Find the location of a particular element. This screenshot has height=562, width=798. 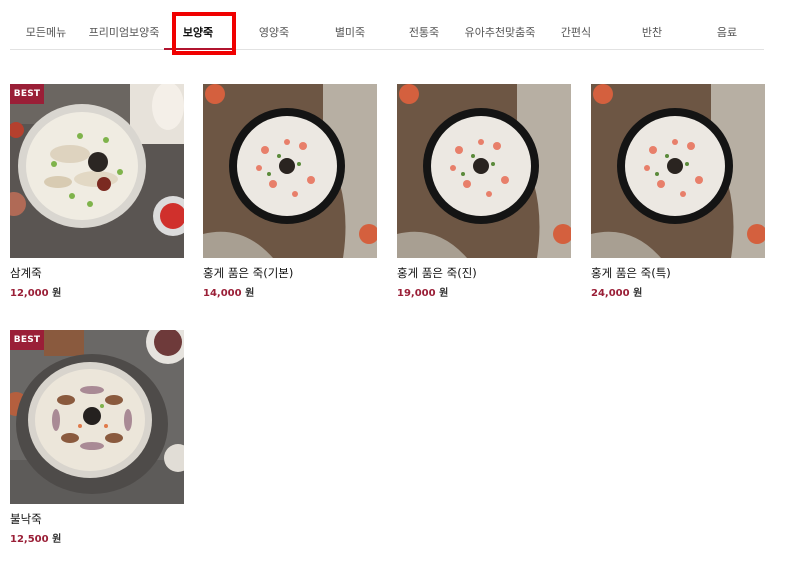

product-card: 홍게 품은 죽(특) 24,000 원 is located at coordinates (678, 199).